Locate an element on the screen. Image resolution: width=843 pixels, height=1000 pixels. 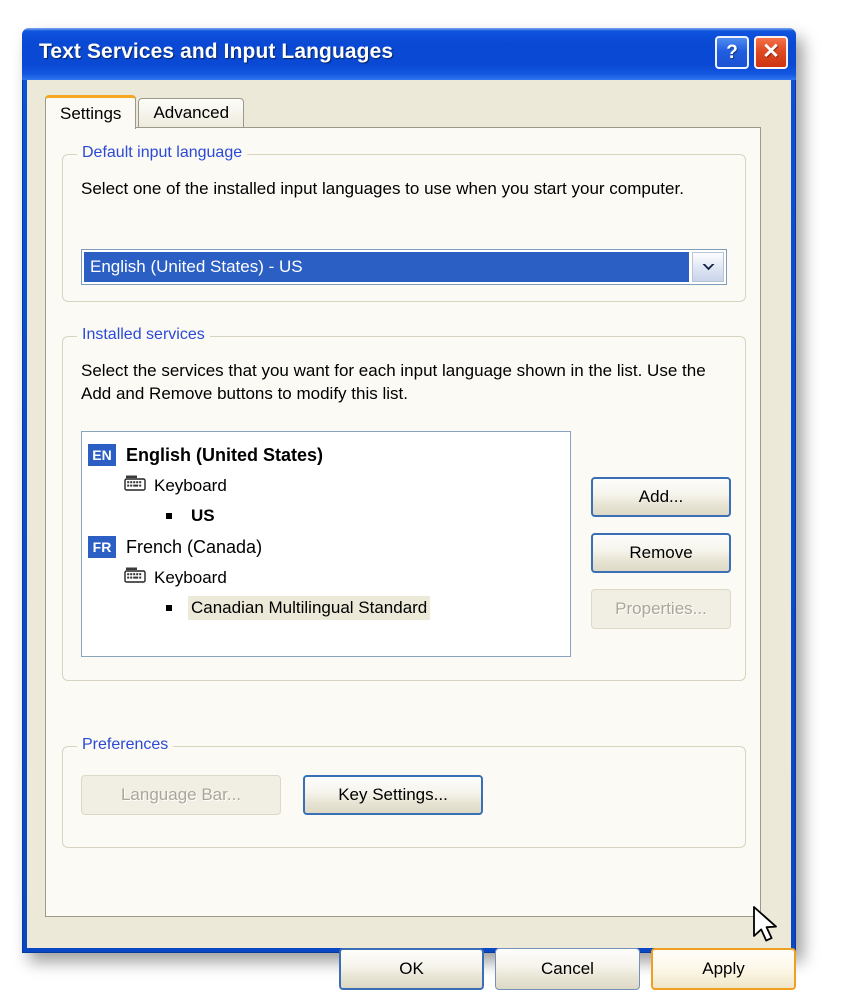
layout-label-canadian-multilingual-standard: Canadian Multilingual Standard is located at coordinates (309, 608).